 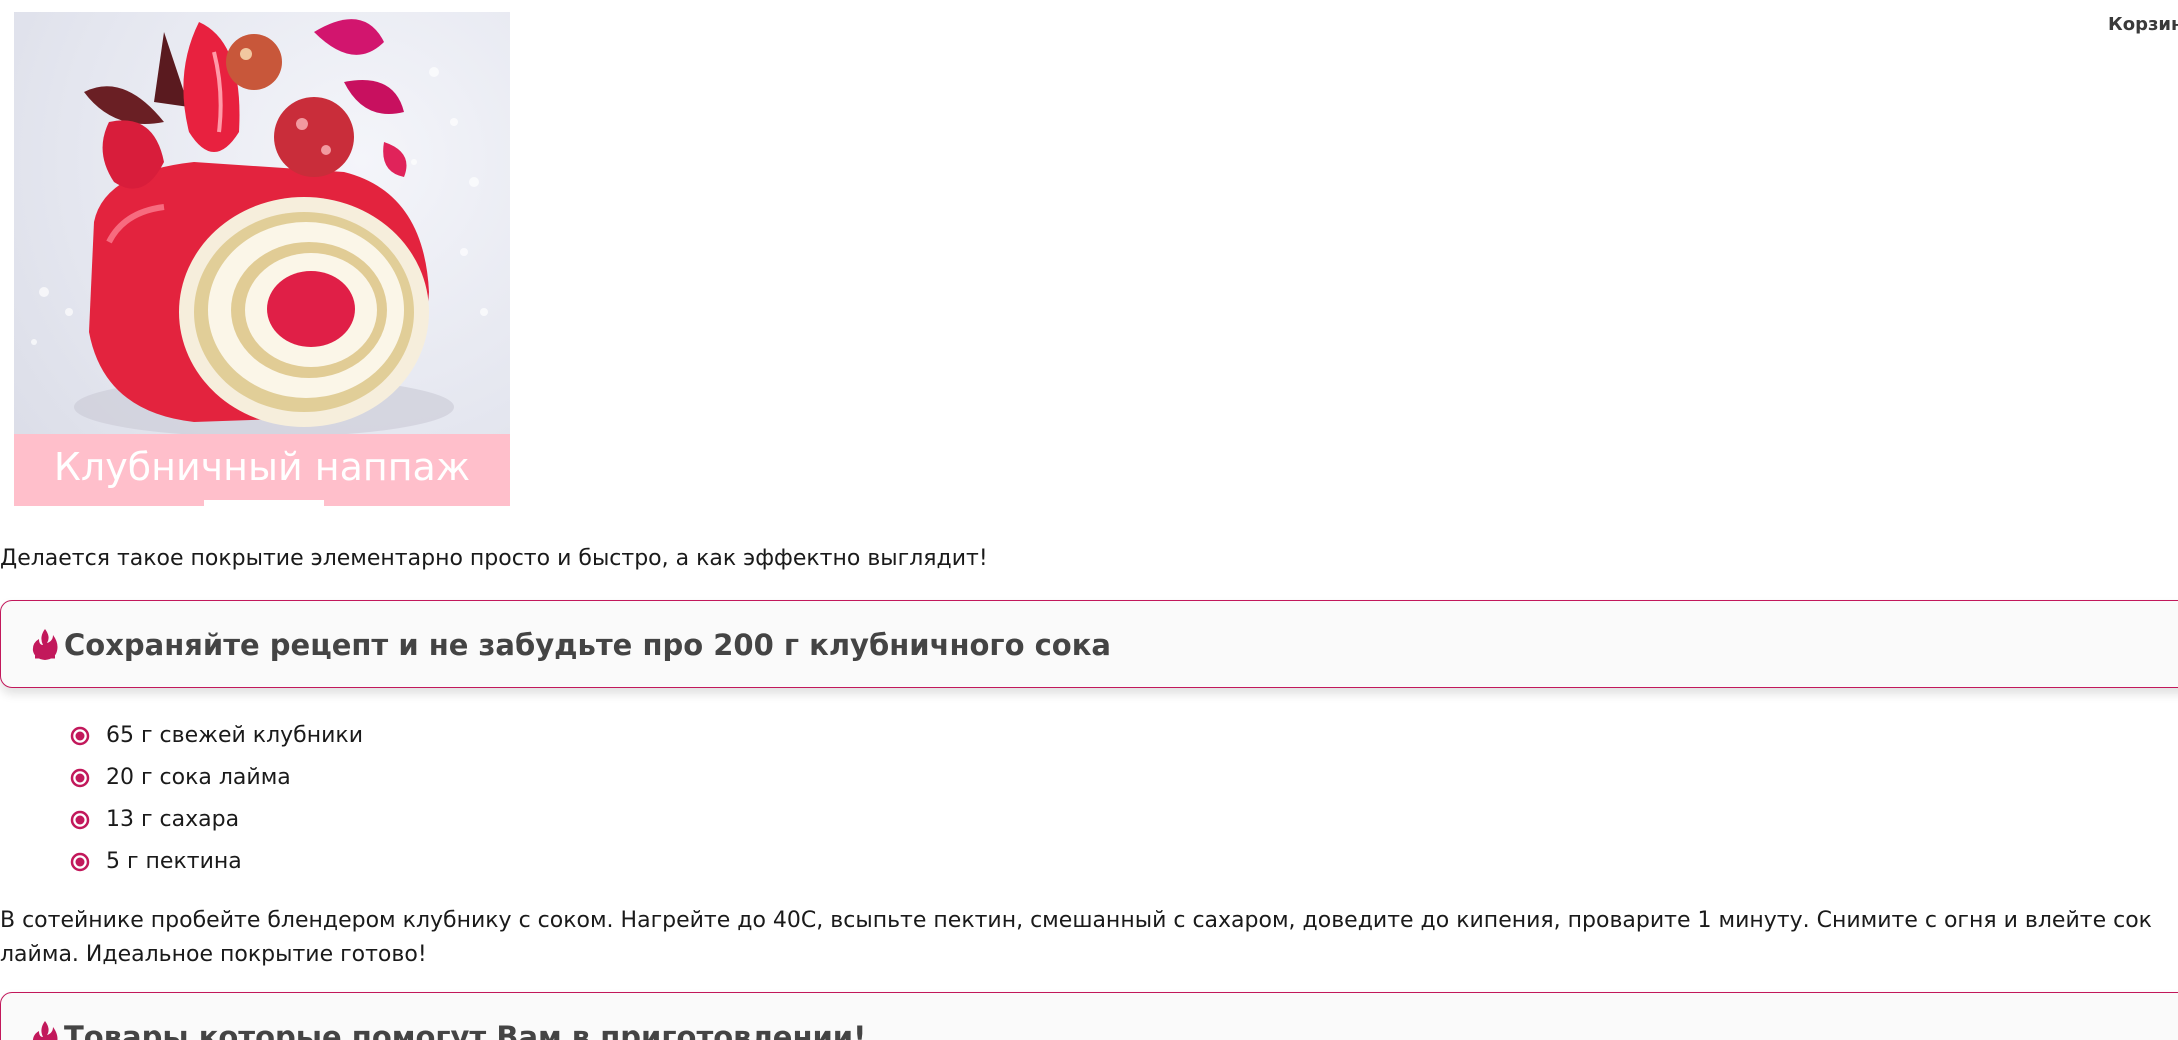 What do you see at coordinates (259, 228) in the screenshot?
I see `strawberry-roll-photo` at bounding box center [259, 228].